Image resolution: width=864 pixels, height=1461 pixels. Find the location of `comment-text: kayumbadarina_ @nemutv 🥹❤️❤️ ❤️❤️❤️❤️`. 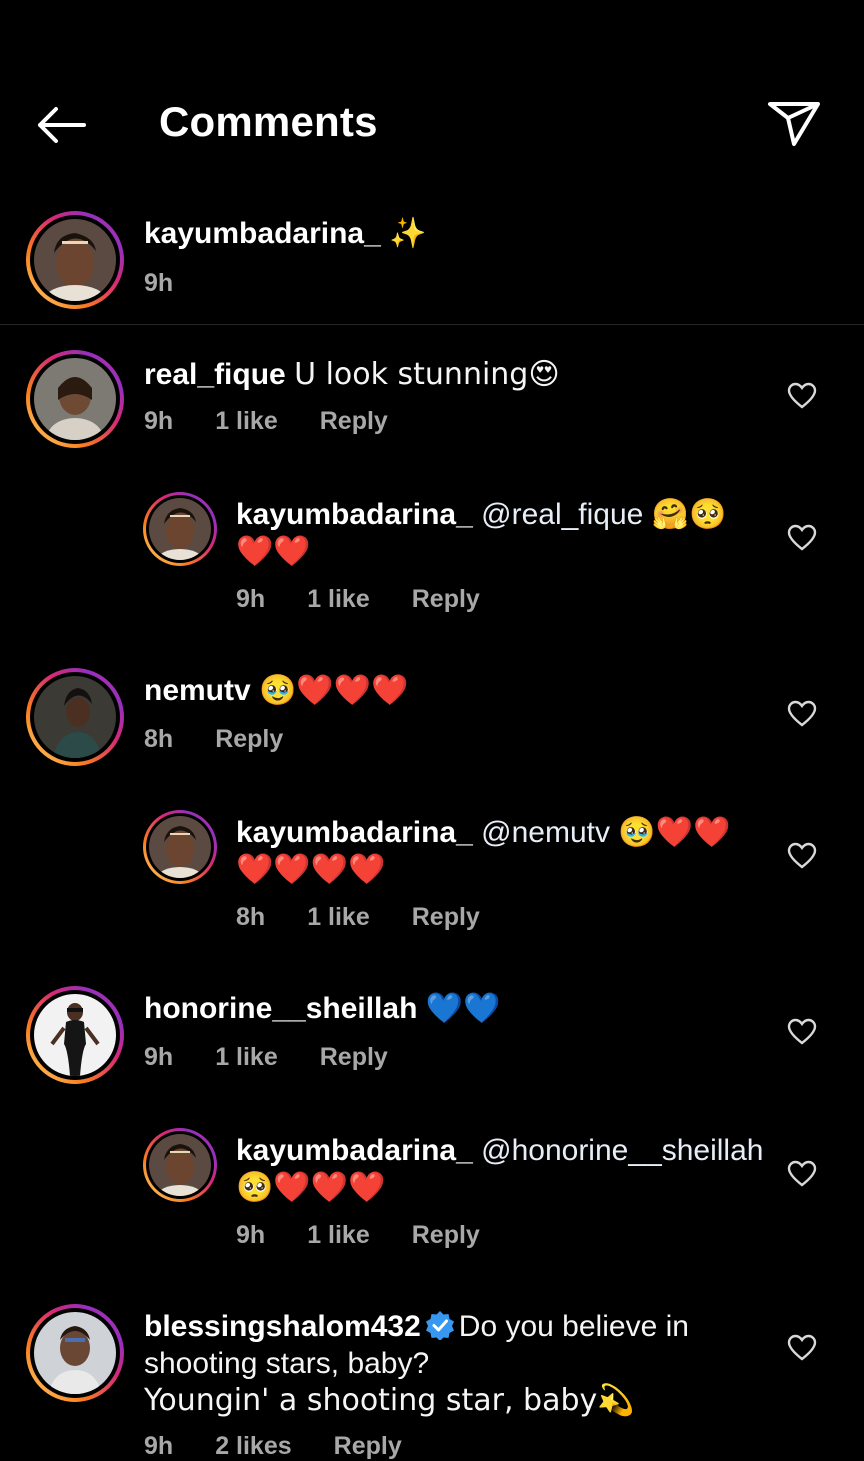

comment-text: kayumbadarina_ @nemutv 🥹❤️❤️ ❤️❤️❤️❤️ is located at coordinates (491, 851).